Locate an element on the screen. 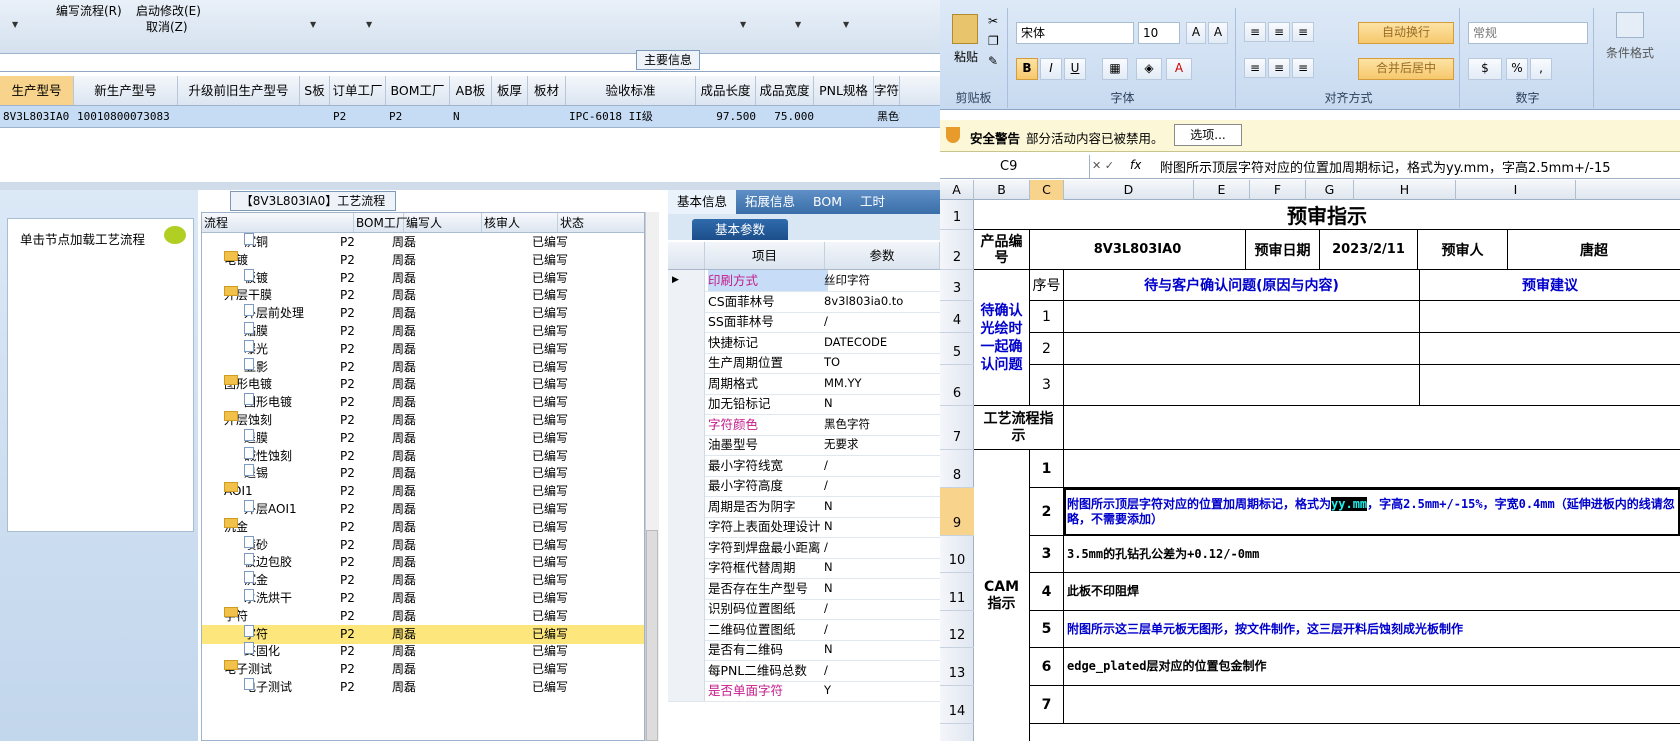  grid-col-header: 验收标准 is located at coordinates (631, 90).